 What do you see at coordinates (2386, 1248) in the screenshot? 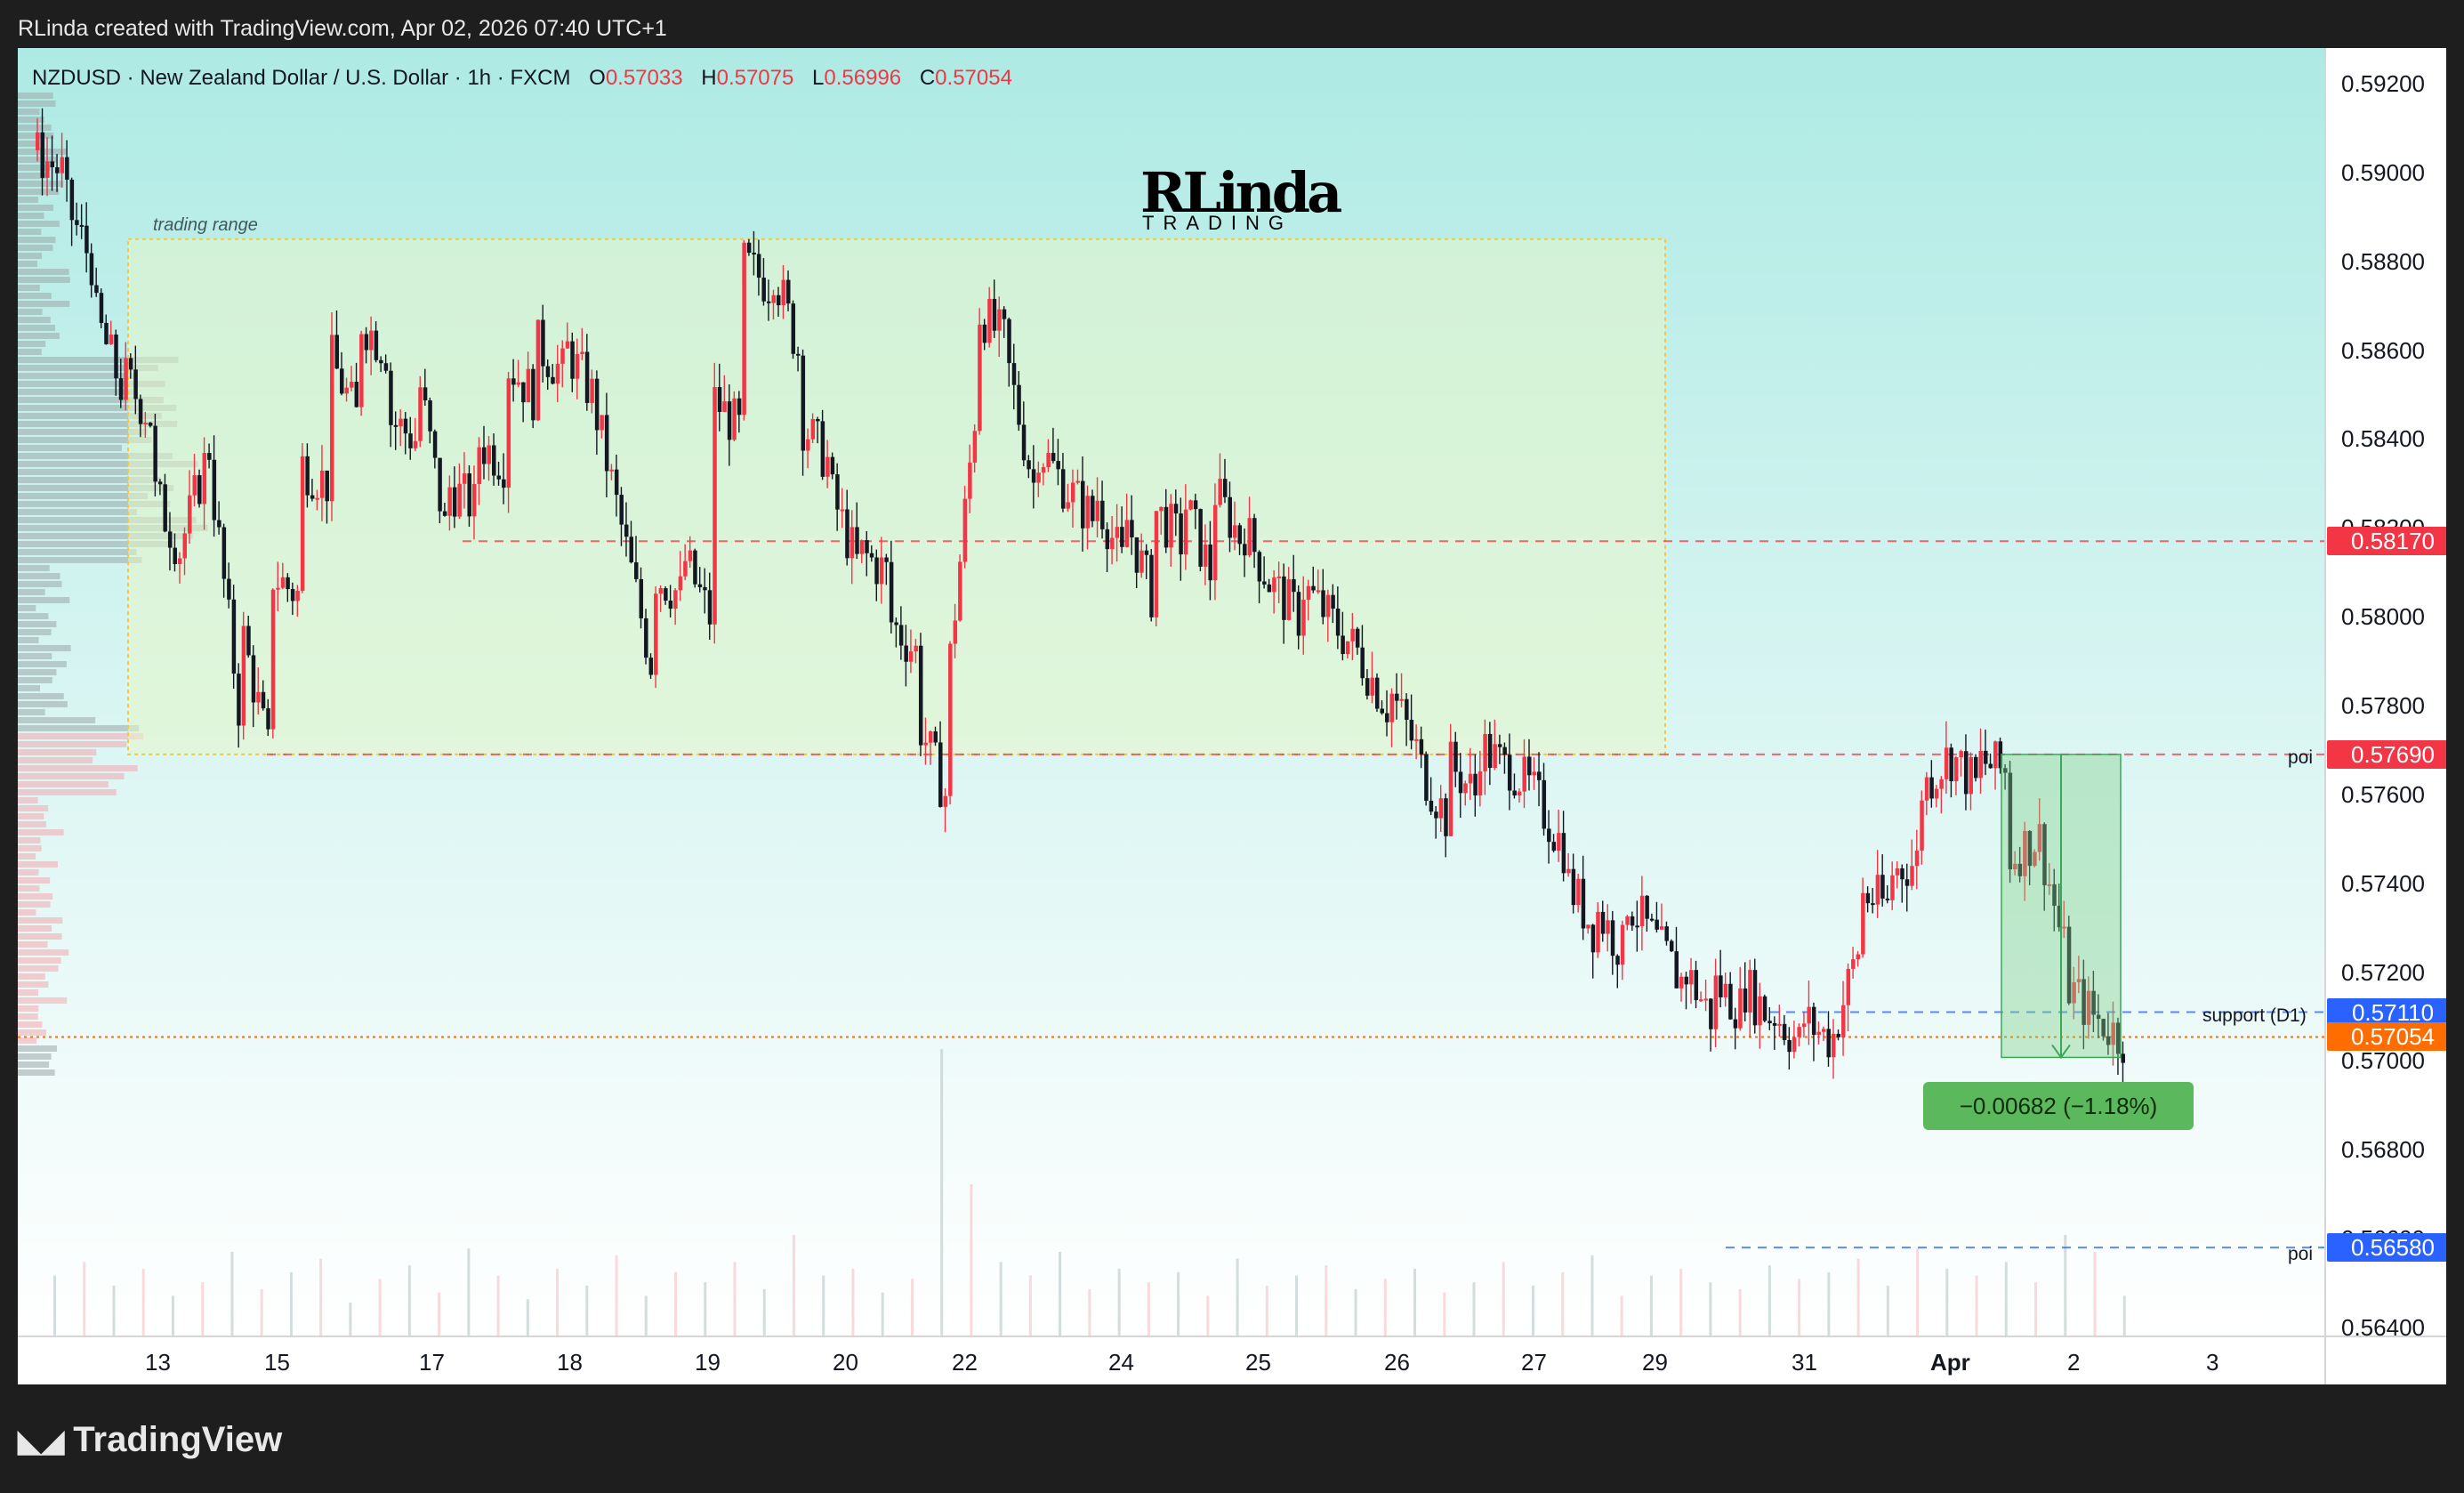
I see `price-tag-level-3: 0.56580` at bounding box center [2386, 1248].